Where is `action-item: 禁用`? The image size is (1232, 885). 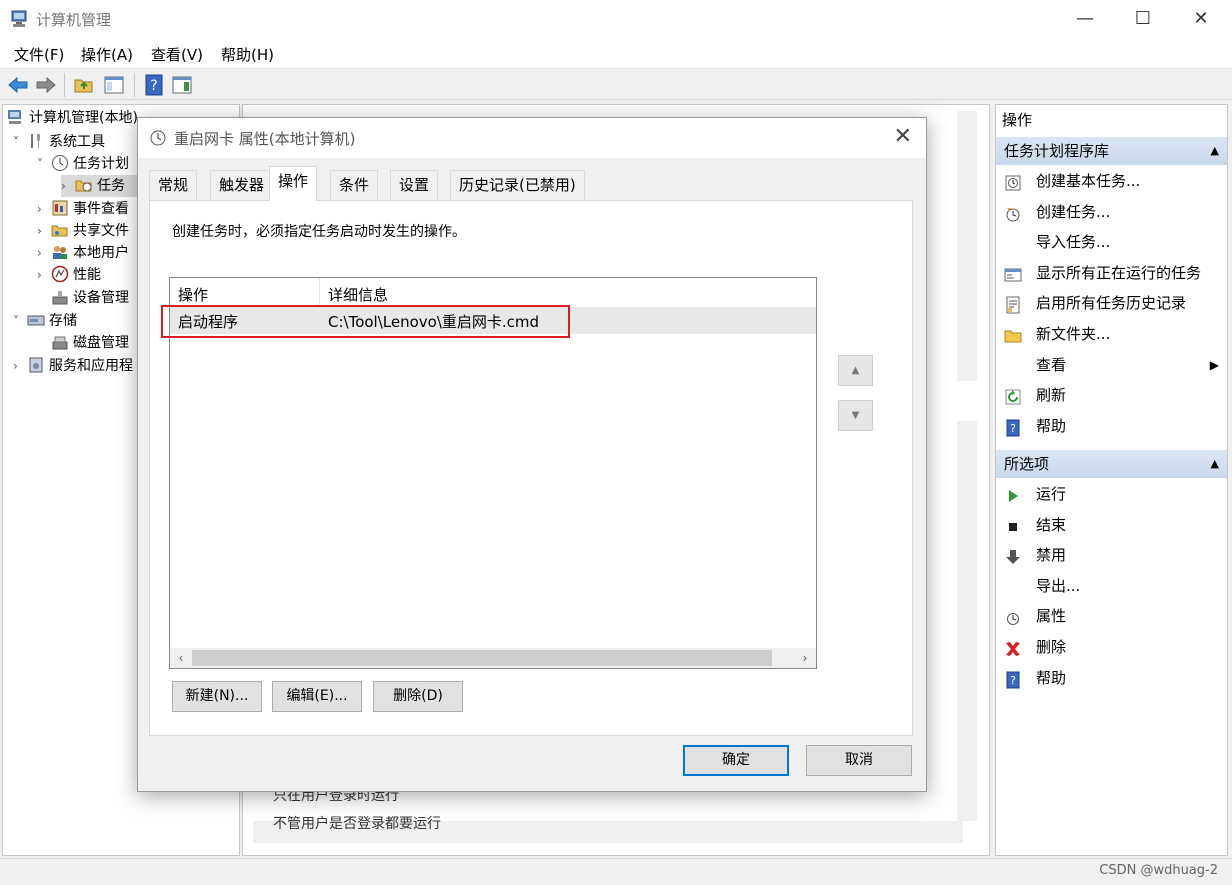
action-item: 禁用 is located at coordinates (1111, 555).